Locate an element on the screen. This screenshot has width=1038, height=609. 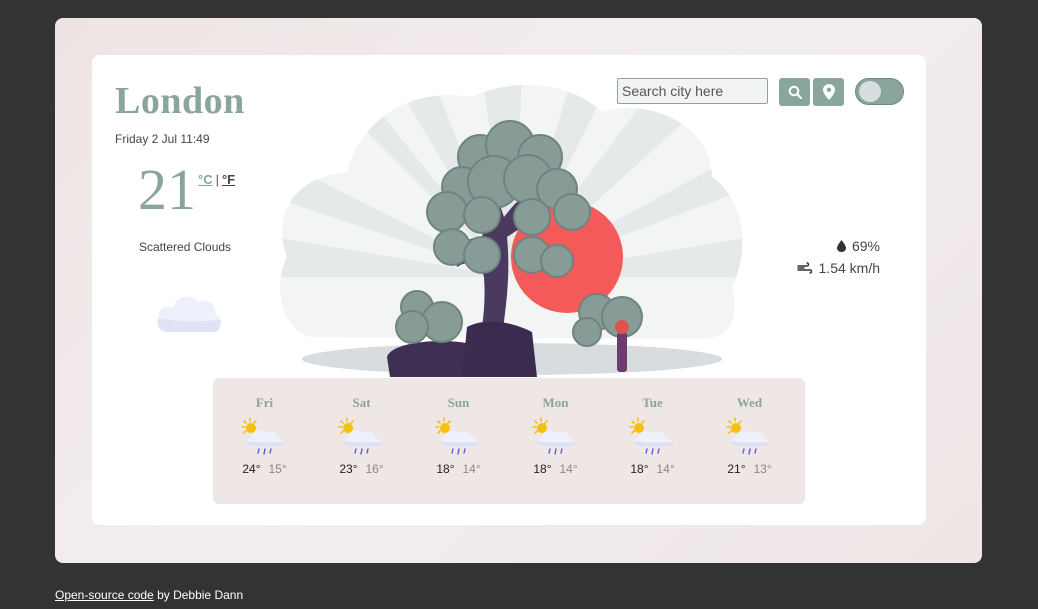
forecast-day: Sat 23° 16° is located at coordinates (361, 441).